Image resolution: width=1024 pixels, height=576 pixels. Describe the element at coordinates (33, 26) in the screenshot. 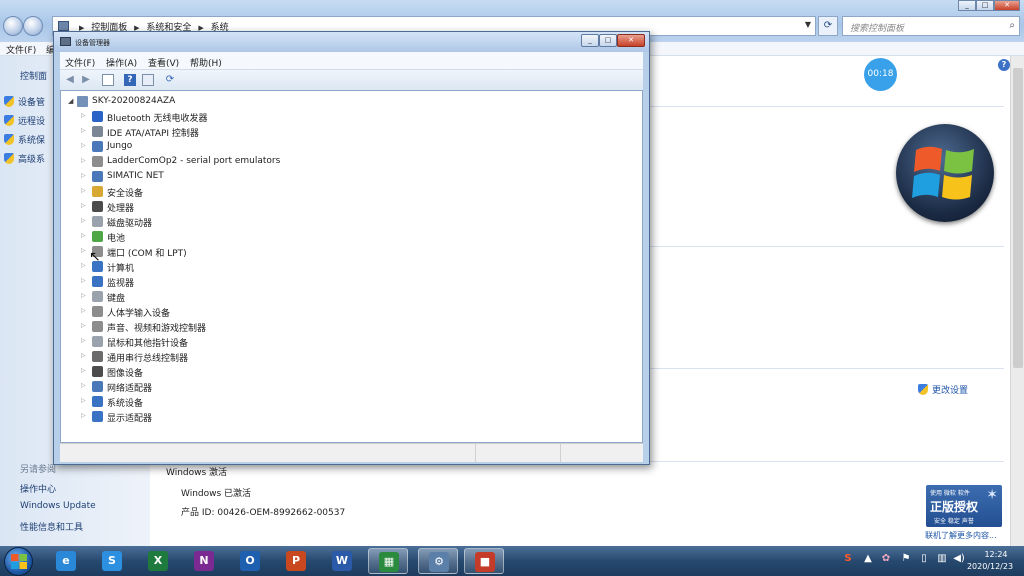

I see `forward-button` at that location.